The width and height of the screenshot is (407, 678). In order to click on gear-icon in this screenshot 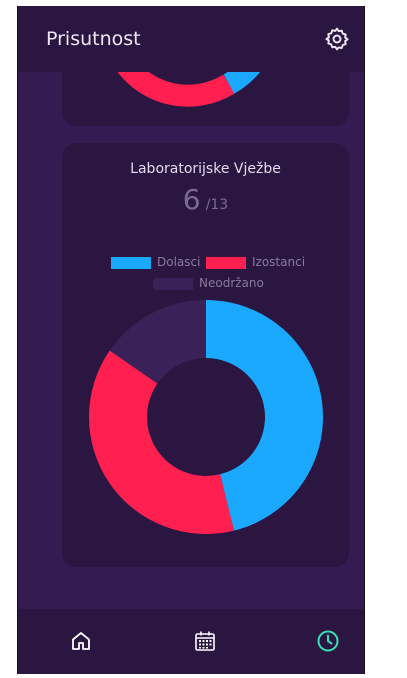, I will do `click(337, 39)`.